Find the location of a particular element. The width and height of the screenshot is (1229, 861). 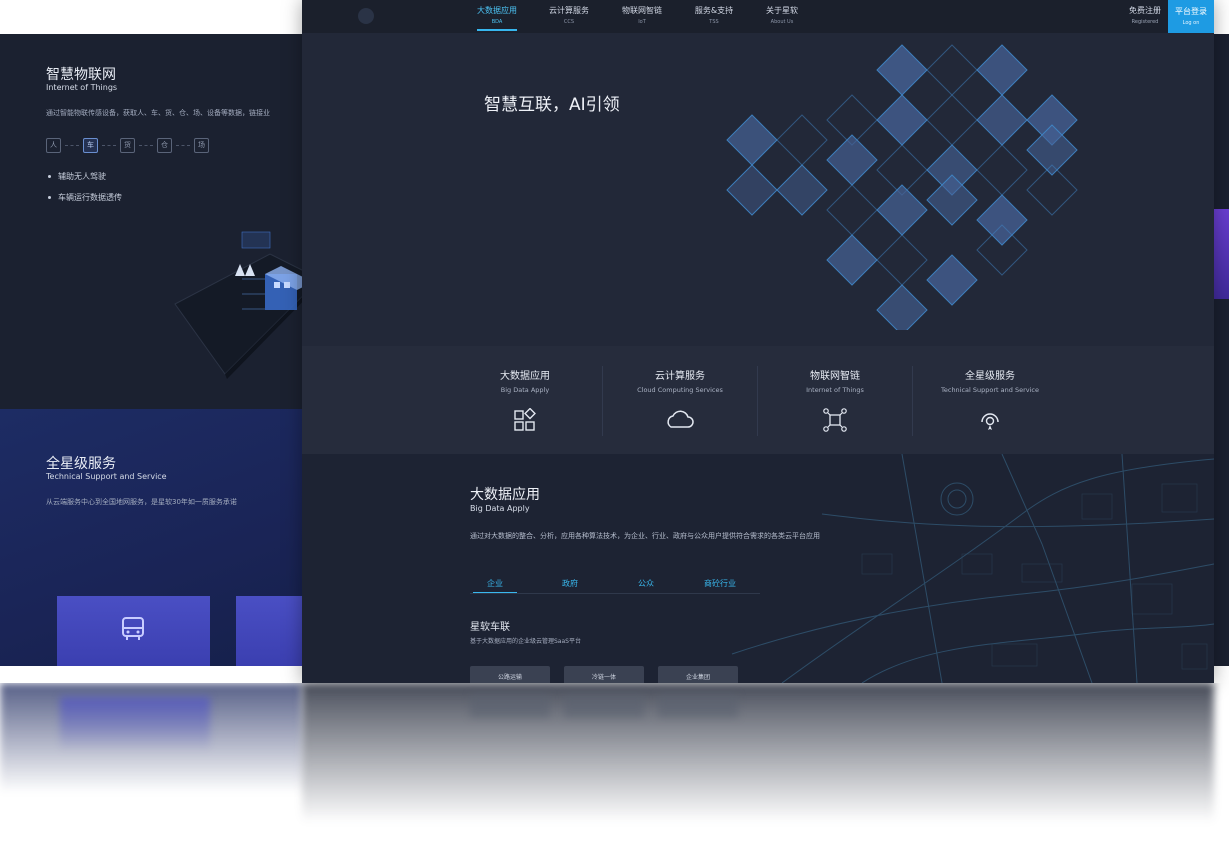

iot-bullet: 辅助无人驾驶 is located at coordinates (77, 176).